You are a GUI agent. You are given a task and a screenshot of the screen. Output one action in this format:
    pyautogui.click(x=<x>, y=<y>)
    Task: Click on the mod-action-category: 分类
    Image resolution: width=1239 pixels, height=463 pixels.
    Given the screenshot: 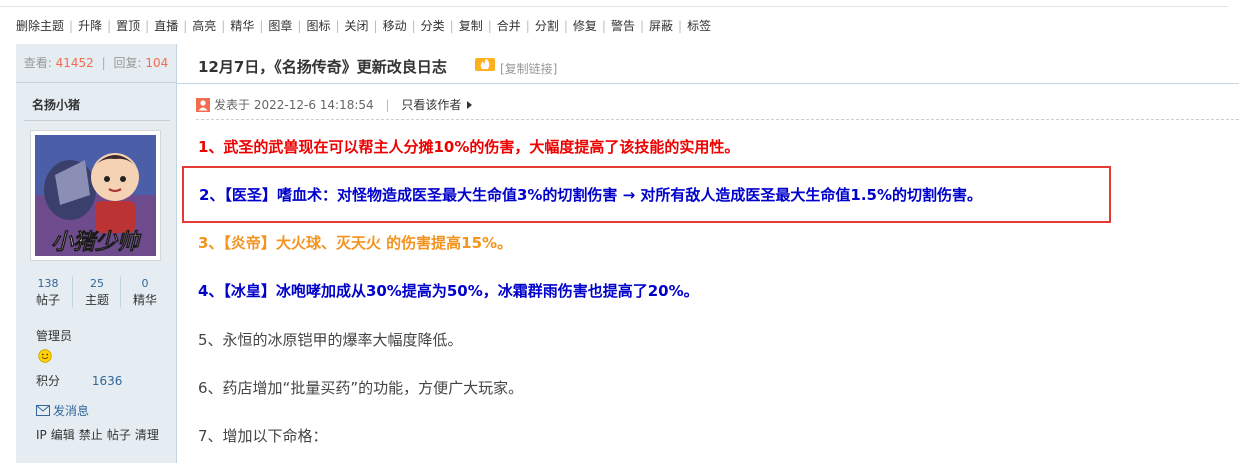 What is the action you would take?
    pyautogui.click(x=433, y=26)
    